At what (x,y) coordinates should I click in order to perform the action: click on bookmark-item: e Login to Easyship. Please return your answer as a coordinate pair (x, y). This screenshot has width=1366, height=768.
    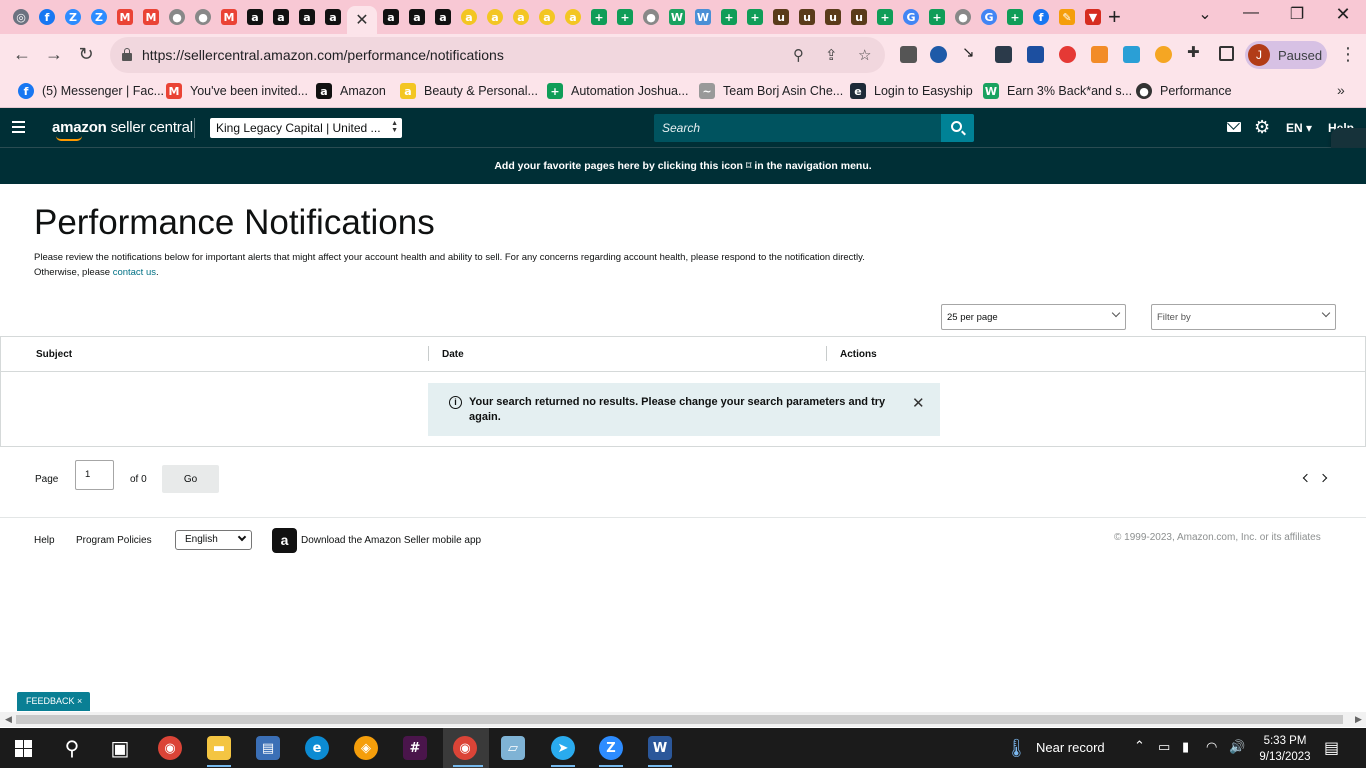
    Looking at the image, I should click on (911, 91).